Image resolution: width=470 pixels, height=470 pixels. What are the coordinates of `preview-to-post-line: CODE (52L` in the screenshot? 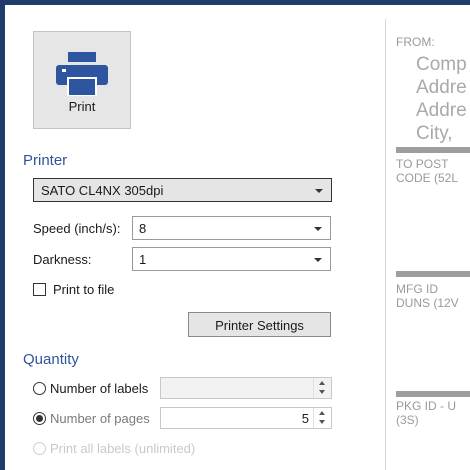 It's located at (427, 178).